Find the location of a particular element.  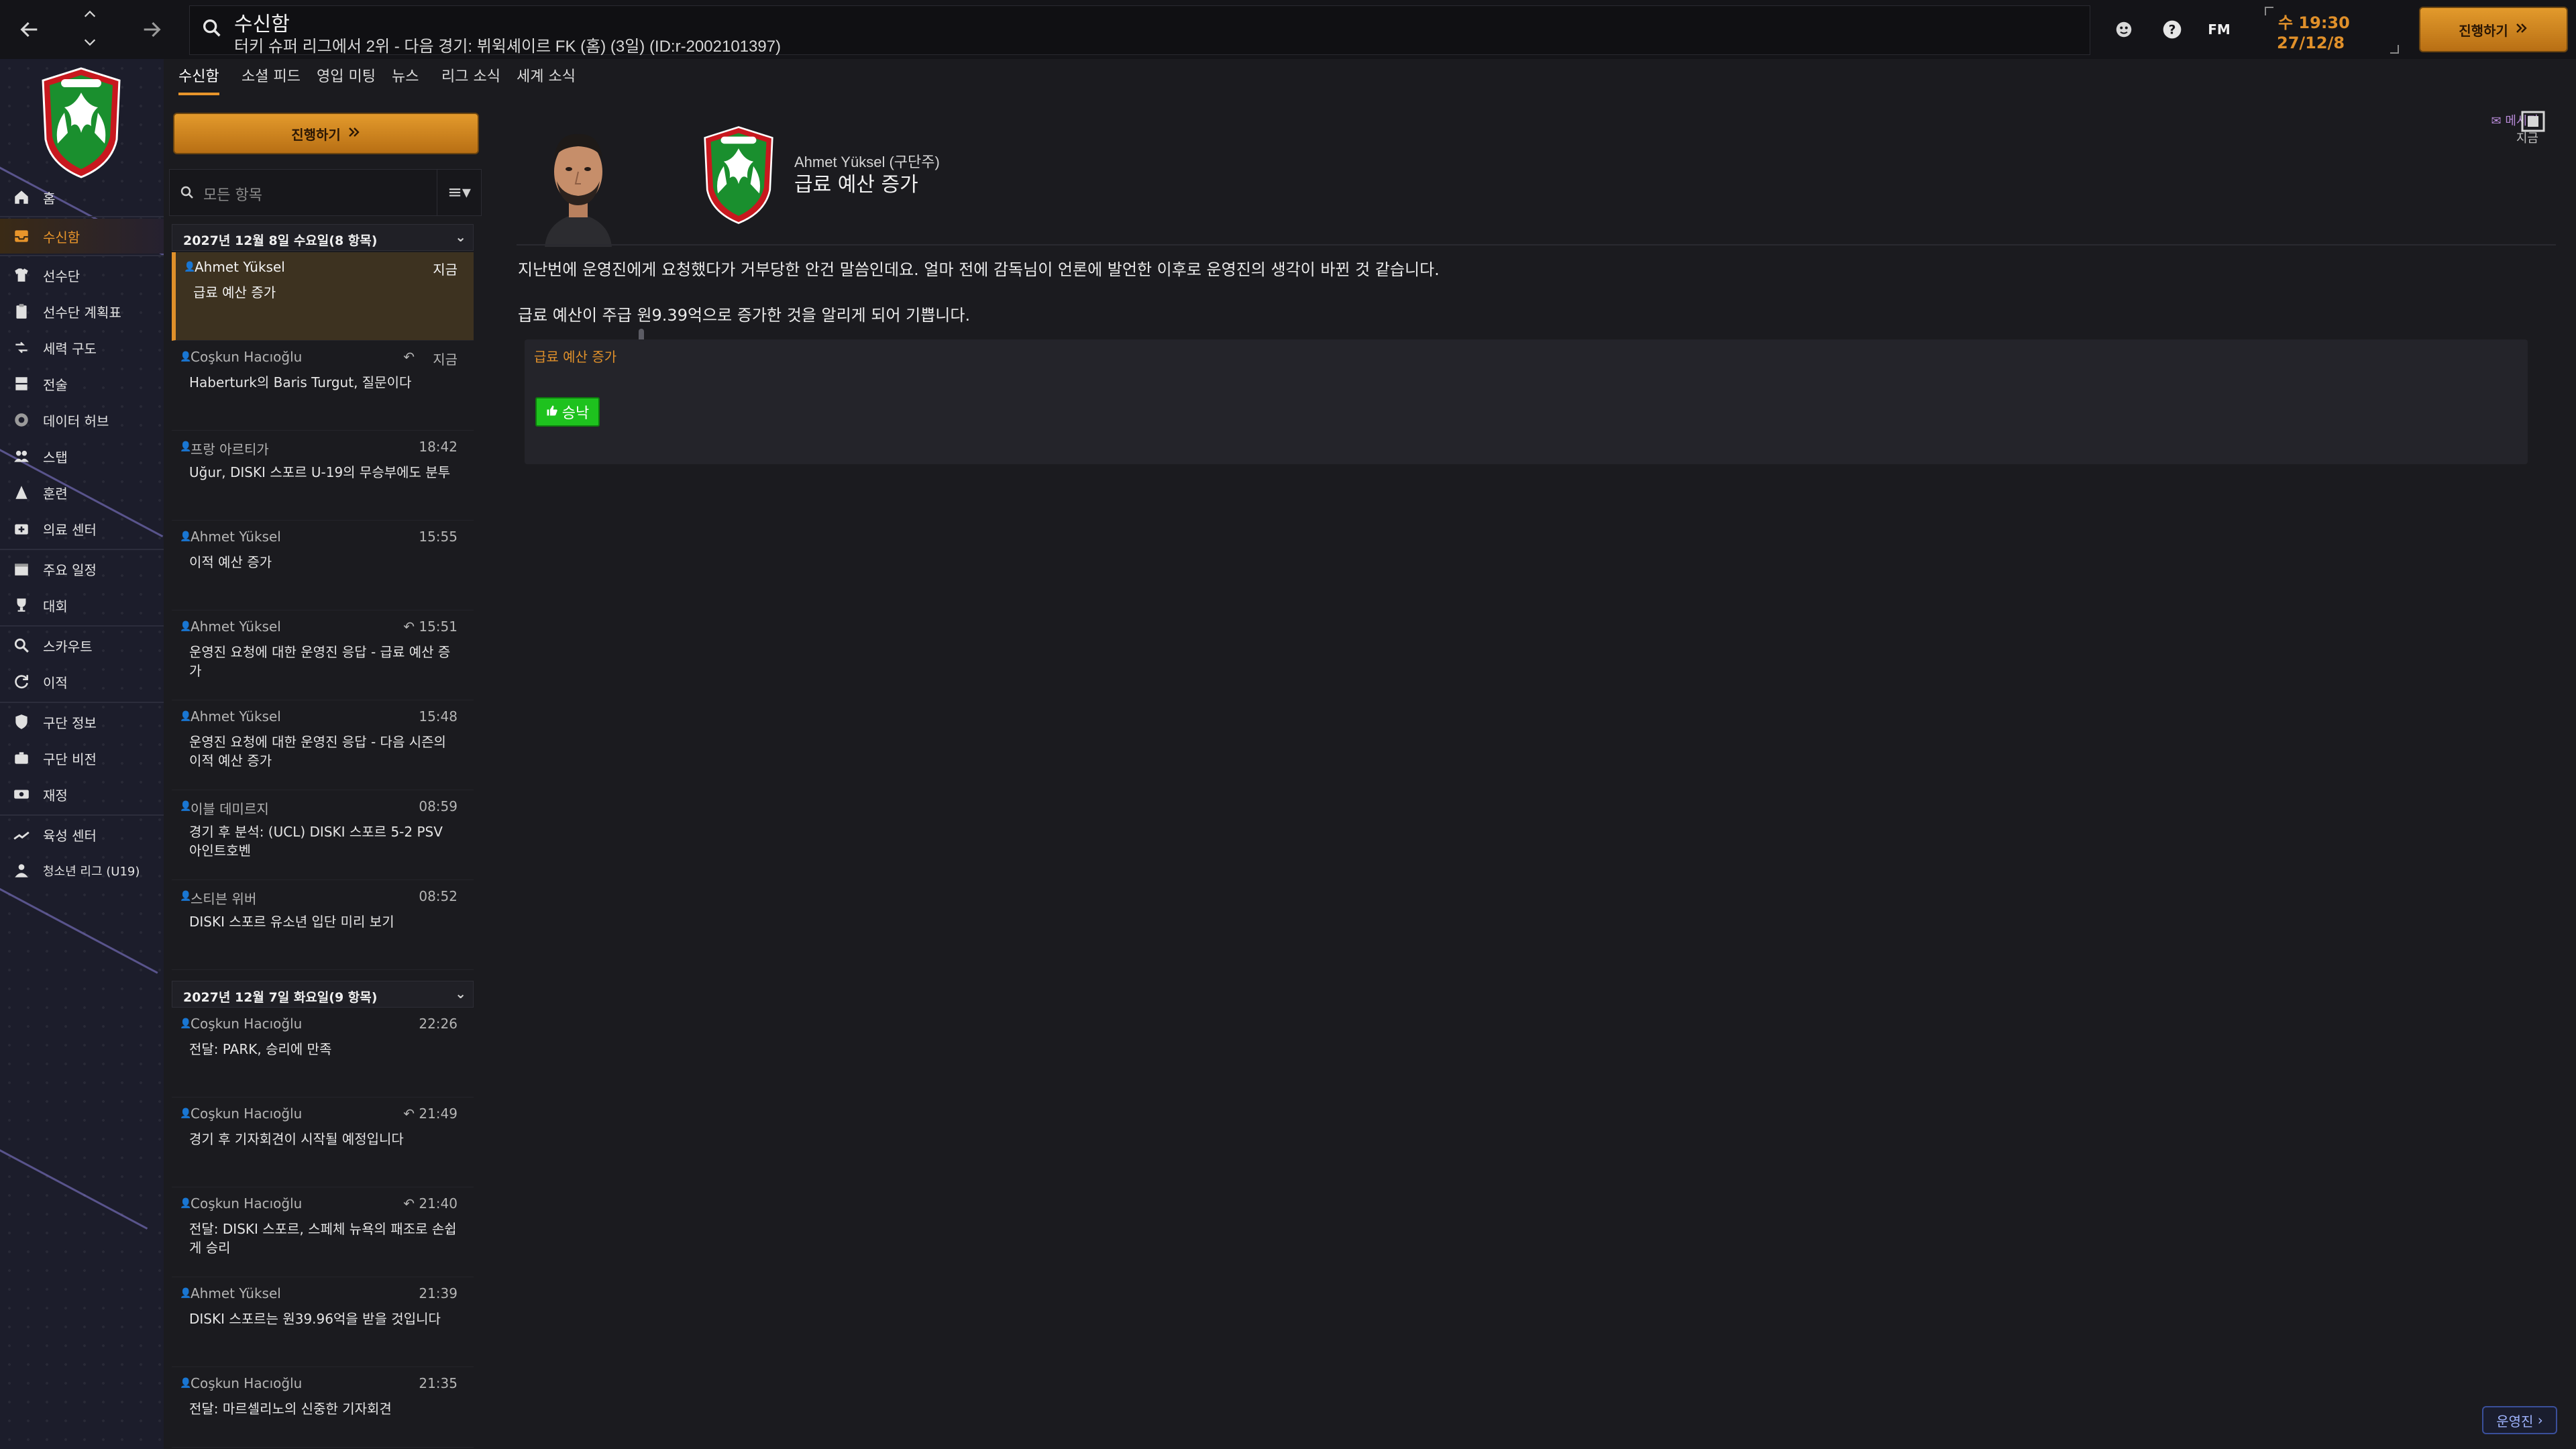

sidebar-item-label: 재정 is located at coordinates (55, 795).